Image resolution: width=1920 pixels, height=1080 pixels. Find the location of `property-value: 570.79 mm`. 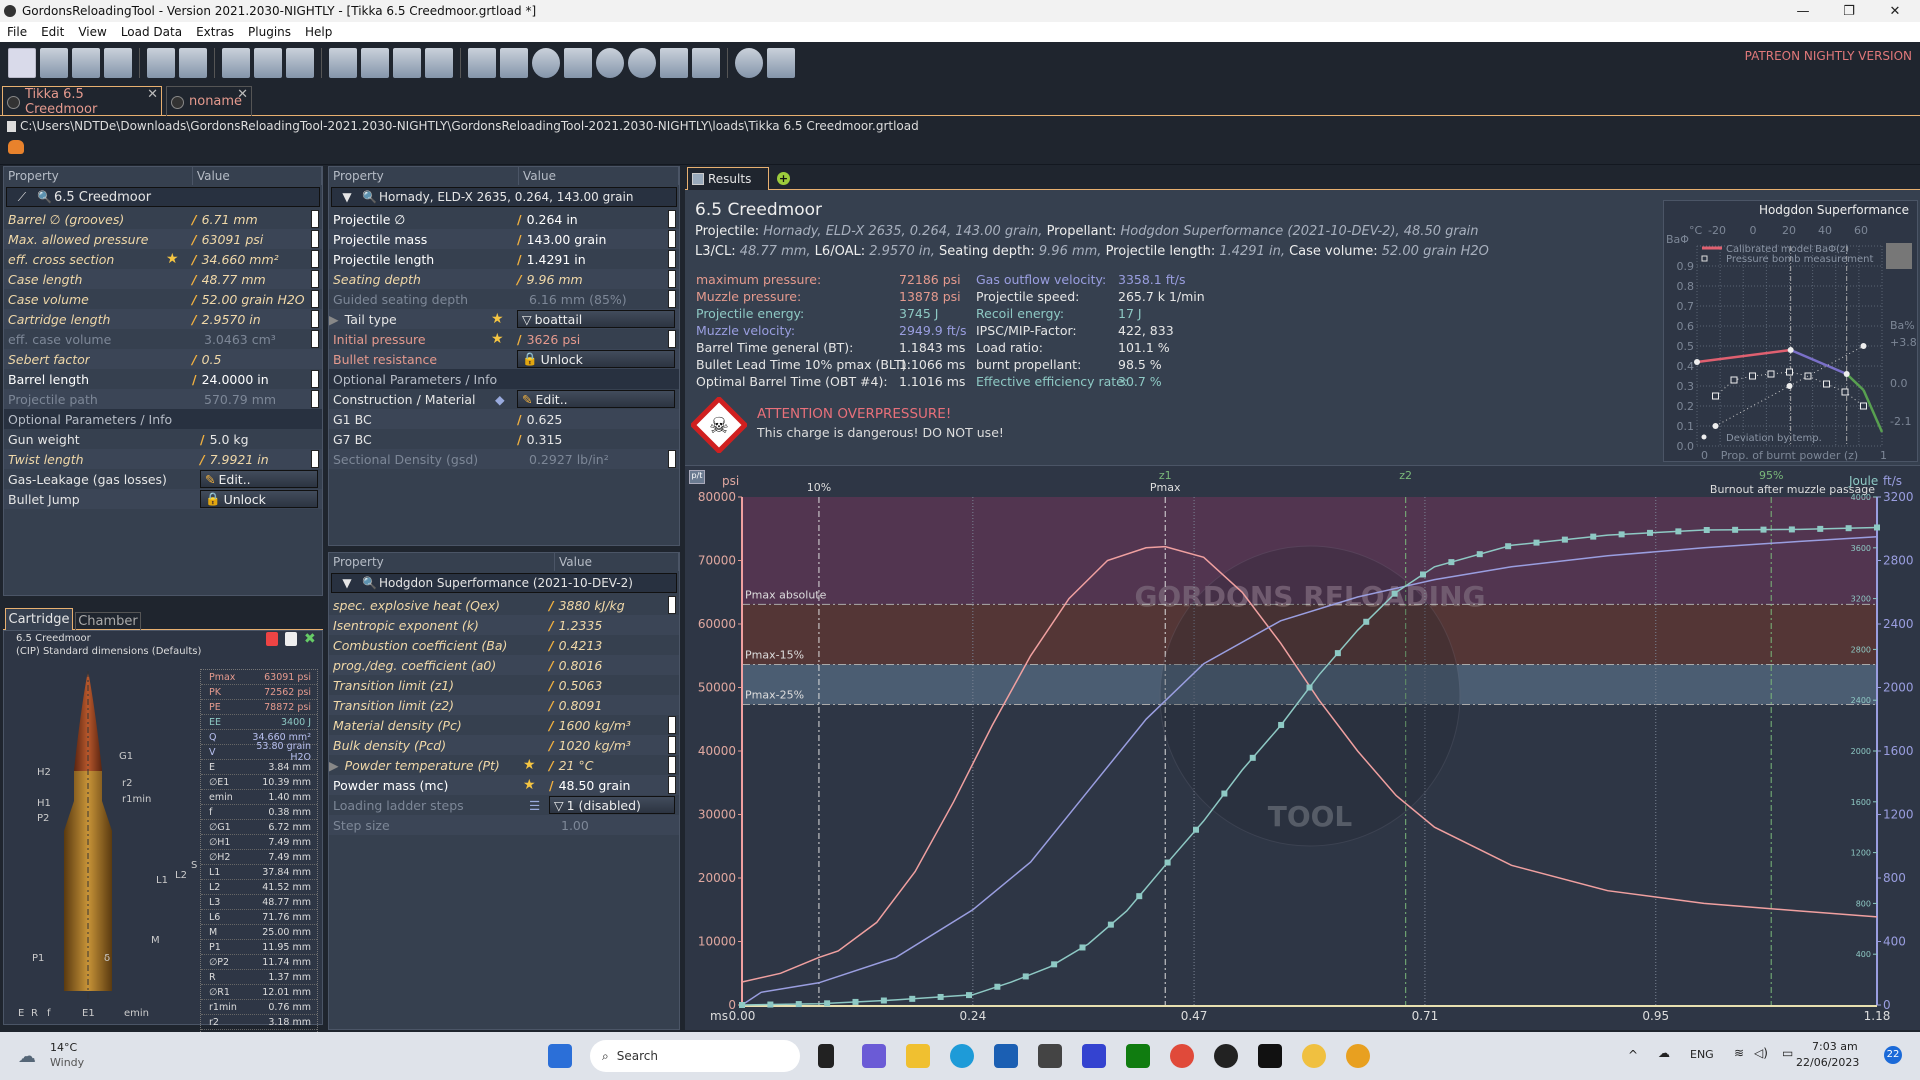

property-value: 570.79 mm is located at coordinates (240, 399).